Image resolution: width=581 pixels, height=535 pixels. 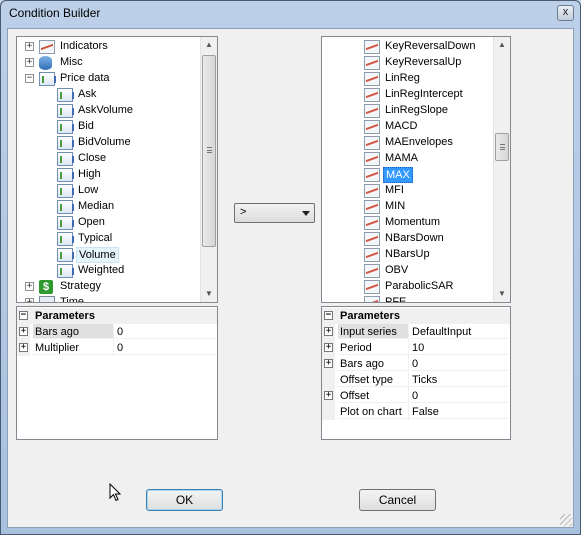 What do you see at coordinates (95, 238) in the screenshot?
I see `tree-item-label: Typical` at bounding box center [95, 238].